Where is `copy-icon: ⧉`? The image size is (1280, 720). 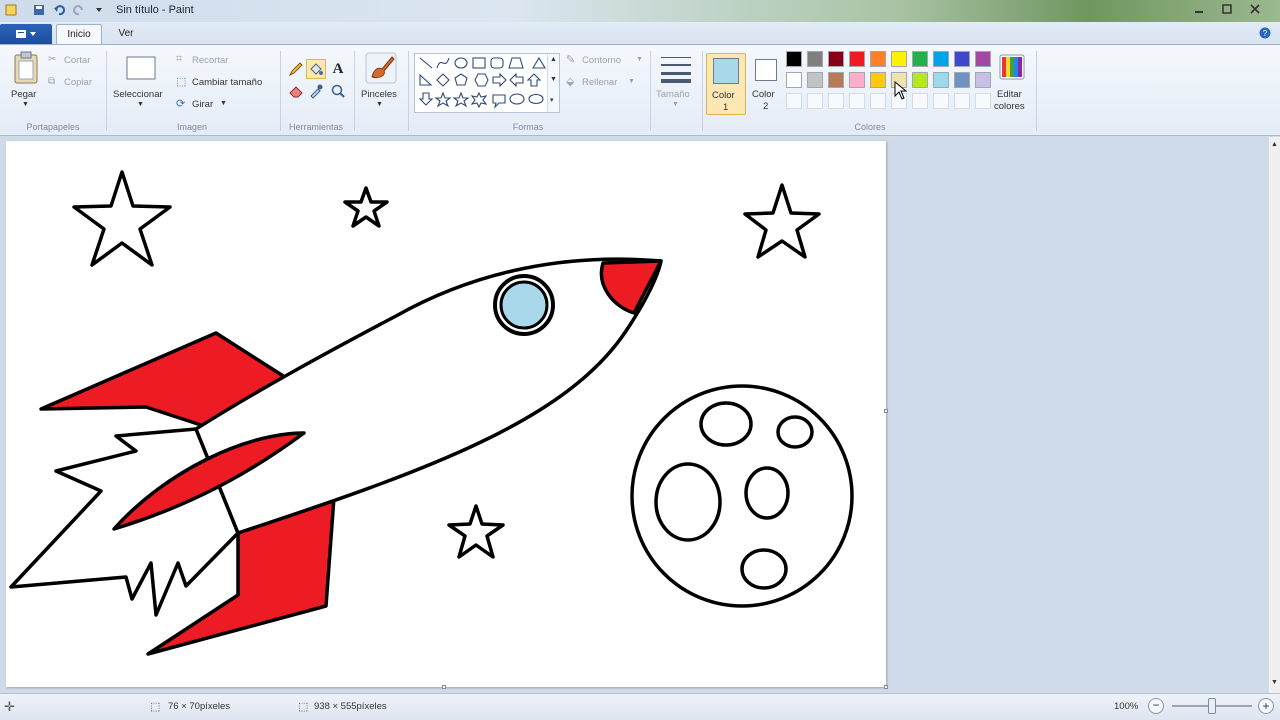
copy-icon: ⧉ is located at coordinates (52, 81).